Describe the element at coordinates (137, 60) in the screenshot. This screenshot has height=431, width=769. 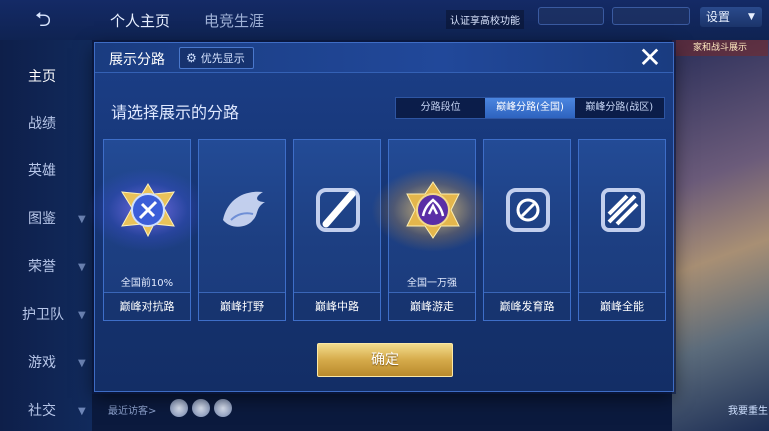
I see `dialog-title: 展示分路` at that location.